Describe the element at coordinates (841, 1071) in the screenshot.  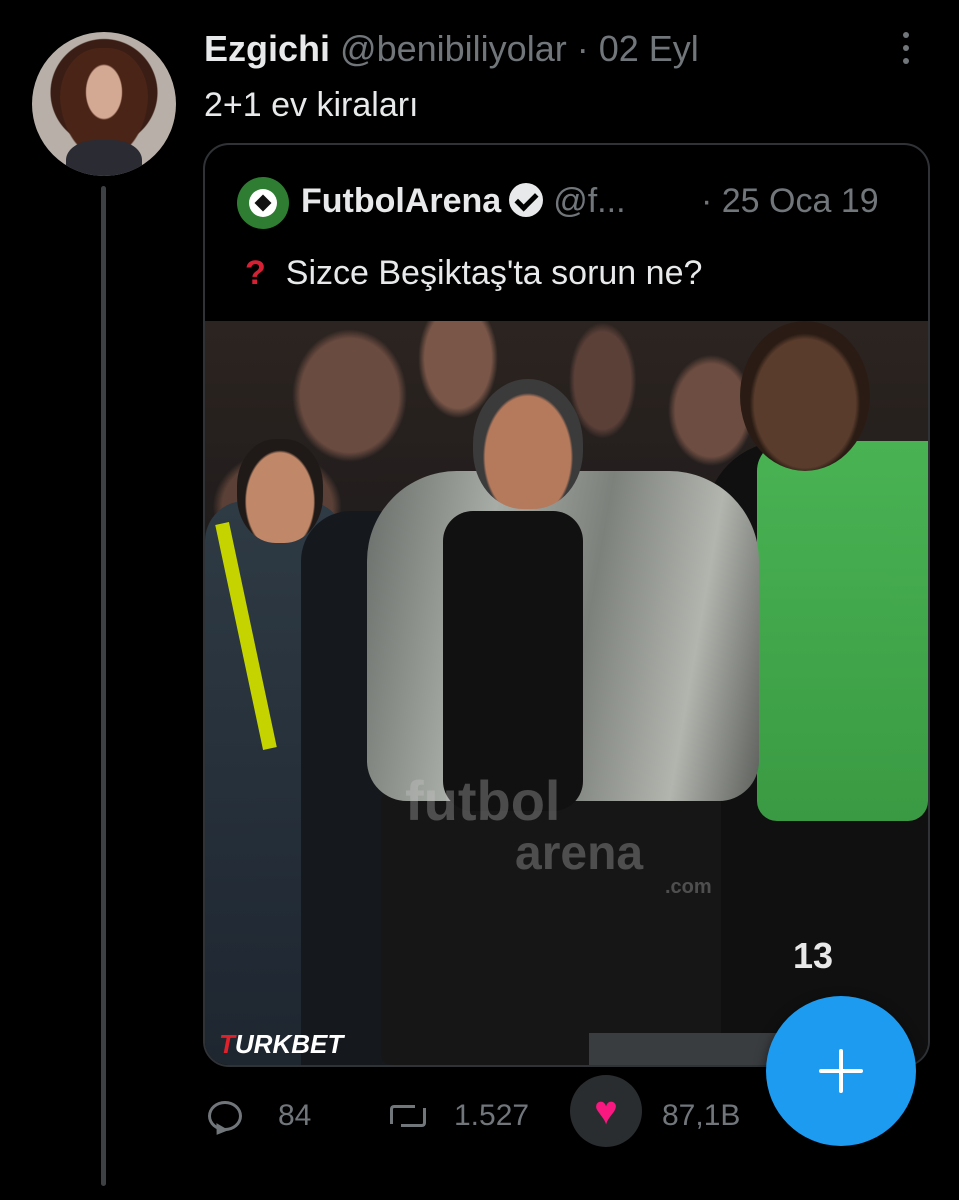
I see `compose-tweet-button` at that location.